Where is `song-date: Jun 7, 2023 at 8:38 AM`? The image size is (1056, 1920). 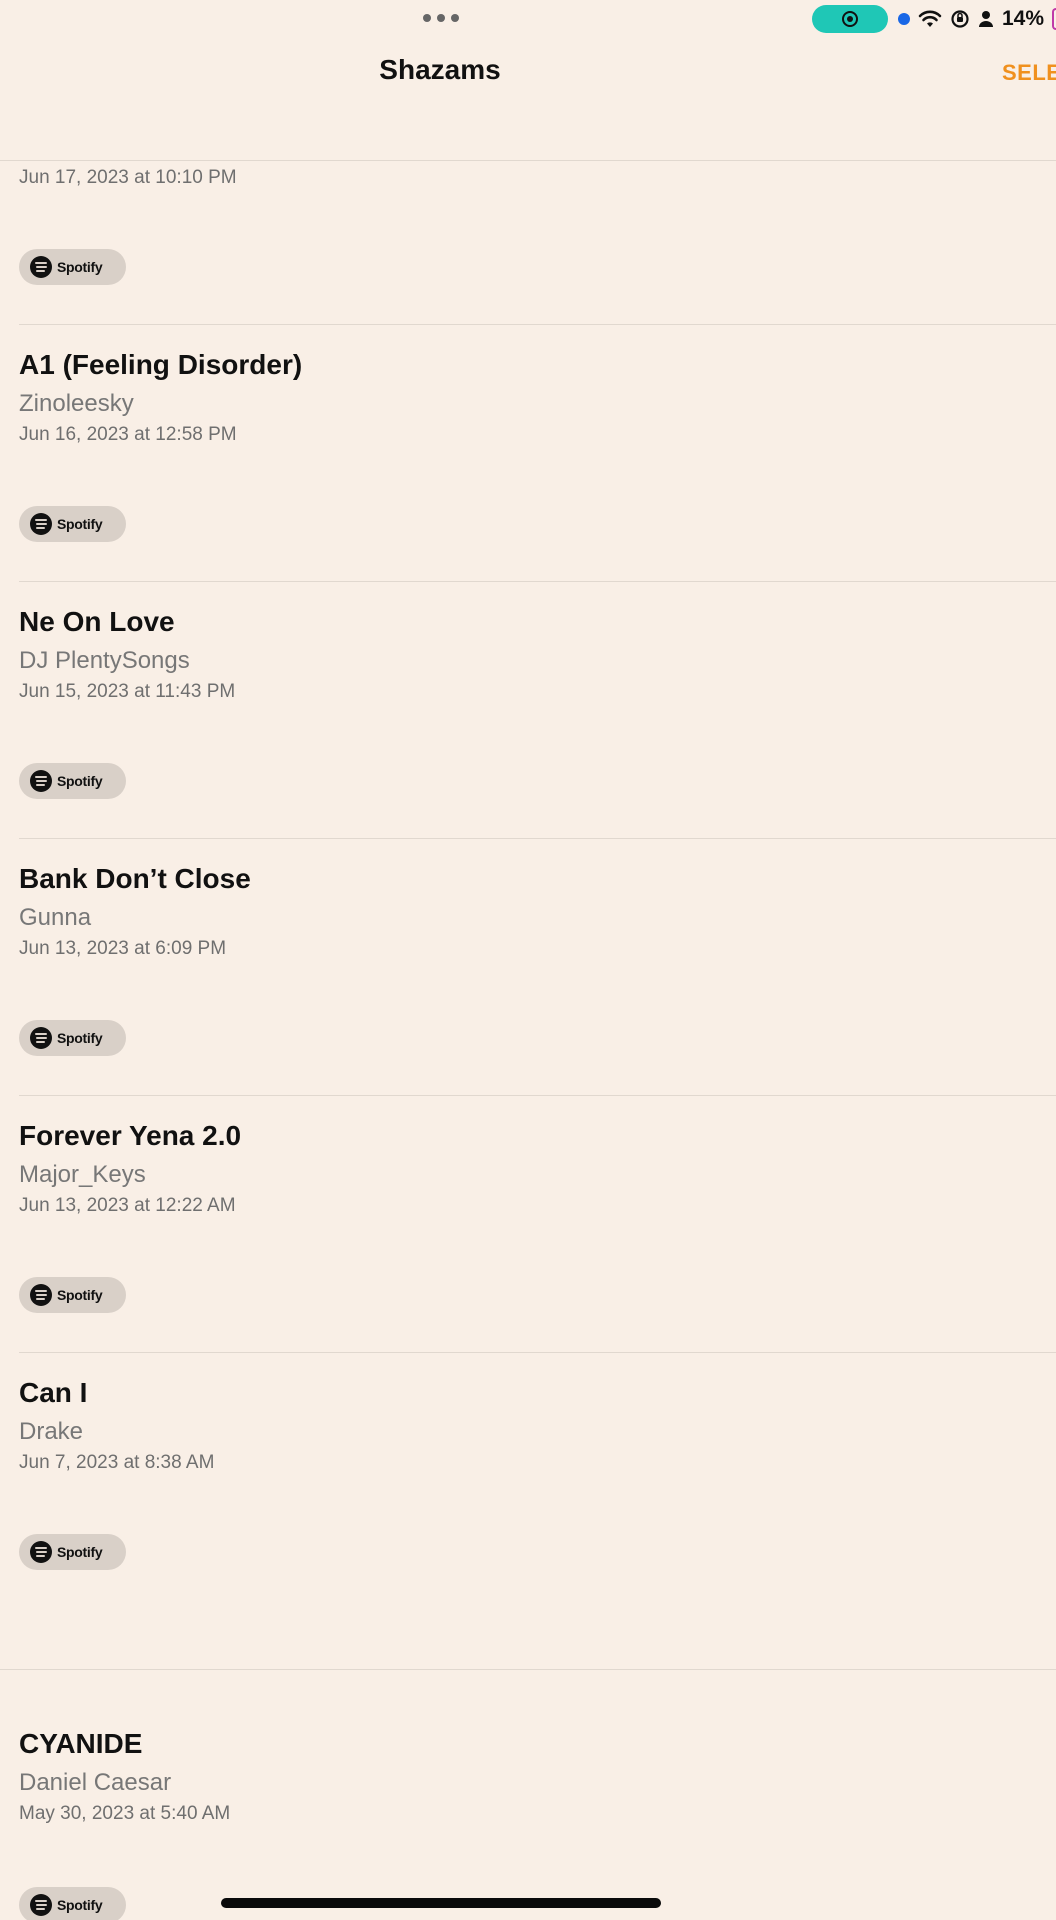
song-date: Jun 7, 2023 at 8:38 AM is located at coordinates (117, 1462).